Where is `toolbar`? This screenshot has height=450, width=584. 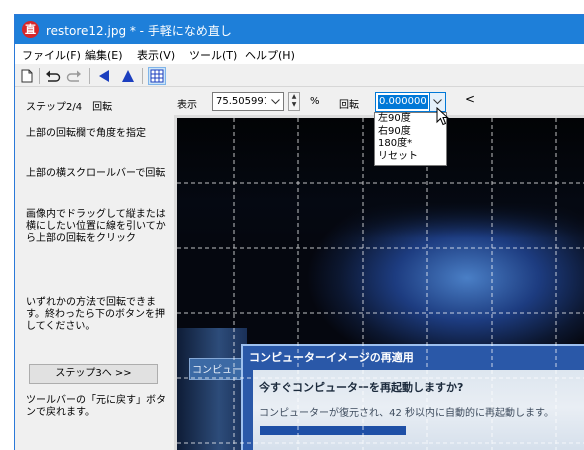
toolbar is located at coordinates (299, 76).